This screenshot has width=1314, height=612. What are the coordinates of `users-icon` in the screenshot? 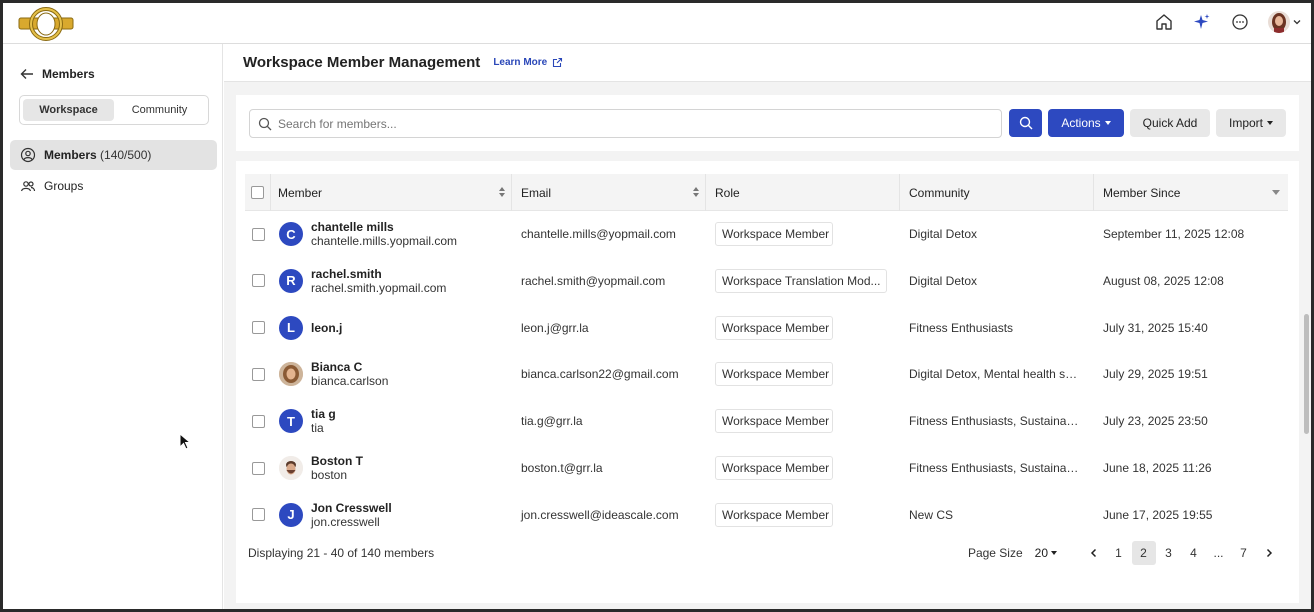 It's located at (28, 186).